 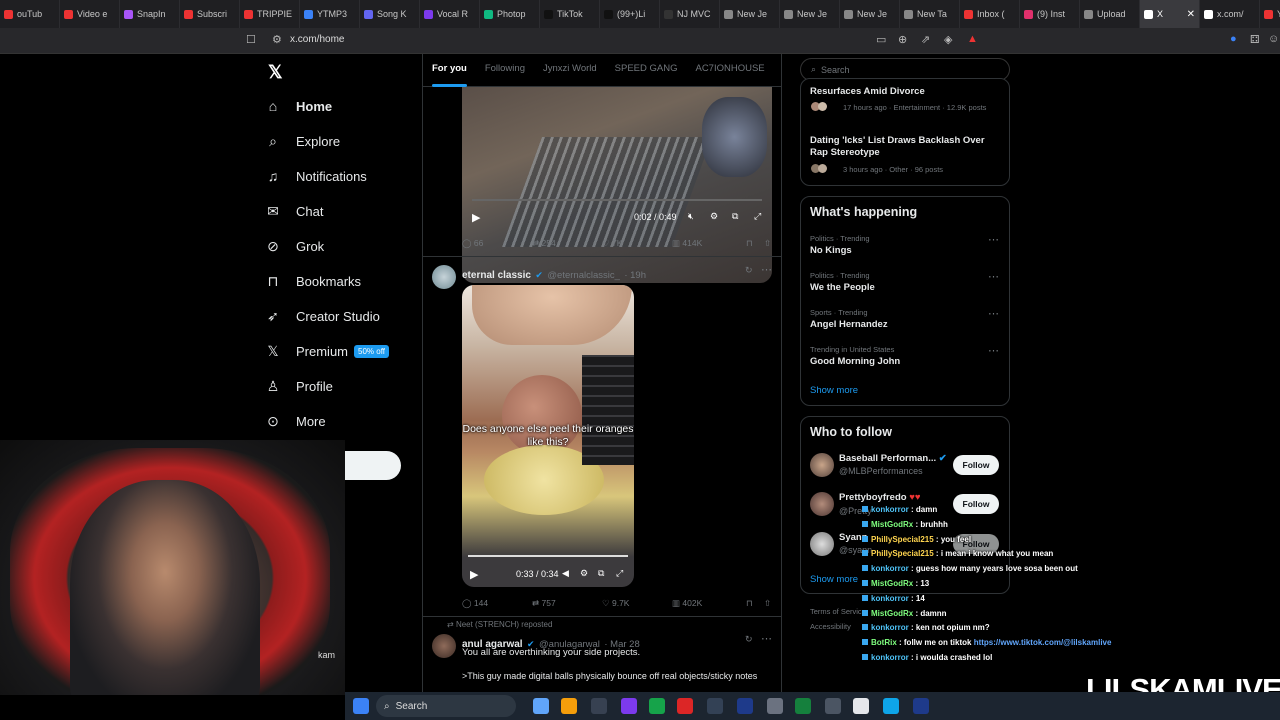 I want to click on like-button: ♡ 9.7K, so click(x=615, y=603).